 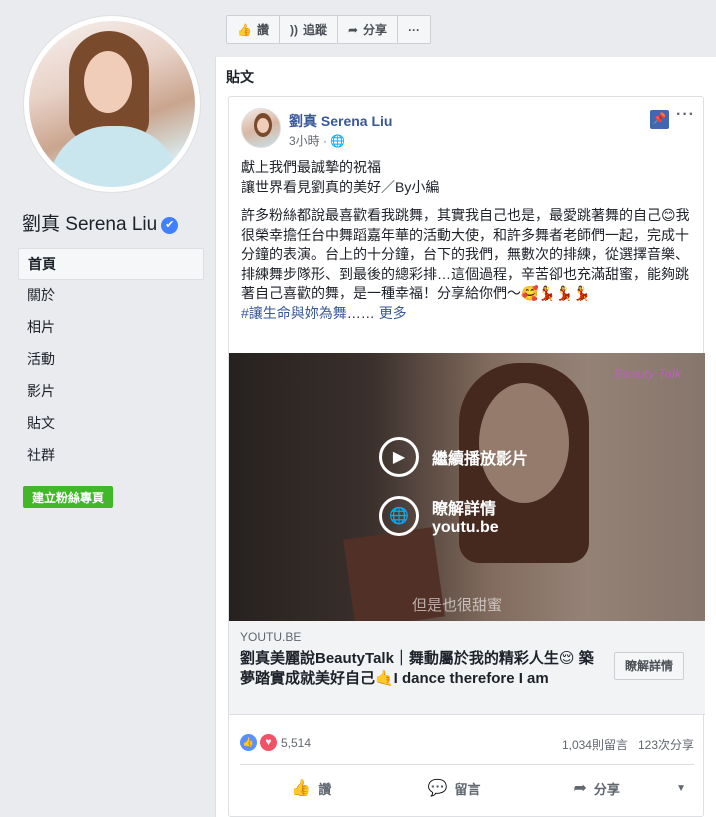 What do you see at coordinates (467, 764) in the screenshot?
I see `footer-divider` at bounding box center [467, 764].